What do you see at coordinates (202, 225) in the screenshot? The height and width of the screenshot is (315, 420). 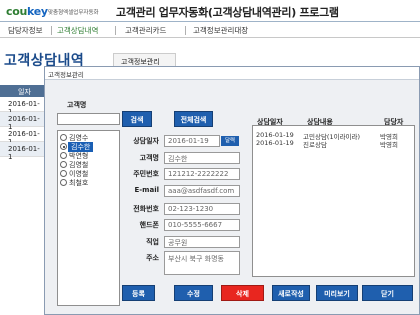 I see `mobile-field: 010-5555-6667` at bounding box center [202, 225].